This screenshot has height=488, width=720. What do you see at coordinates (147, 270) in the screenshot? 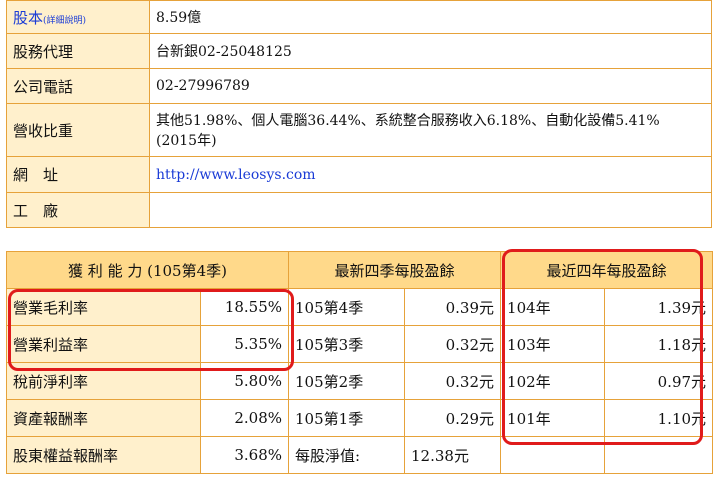
I see `profitability-header: 獲 利 能 力 (105第4季)` at bounding box center [147, 270].